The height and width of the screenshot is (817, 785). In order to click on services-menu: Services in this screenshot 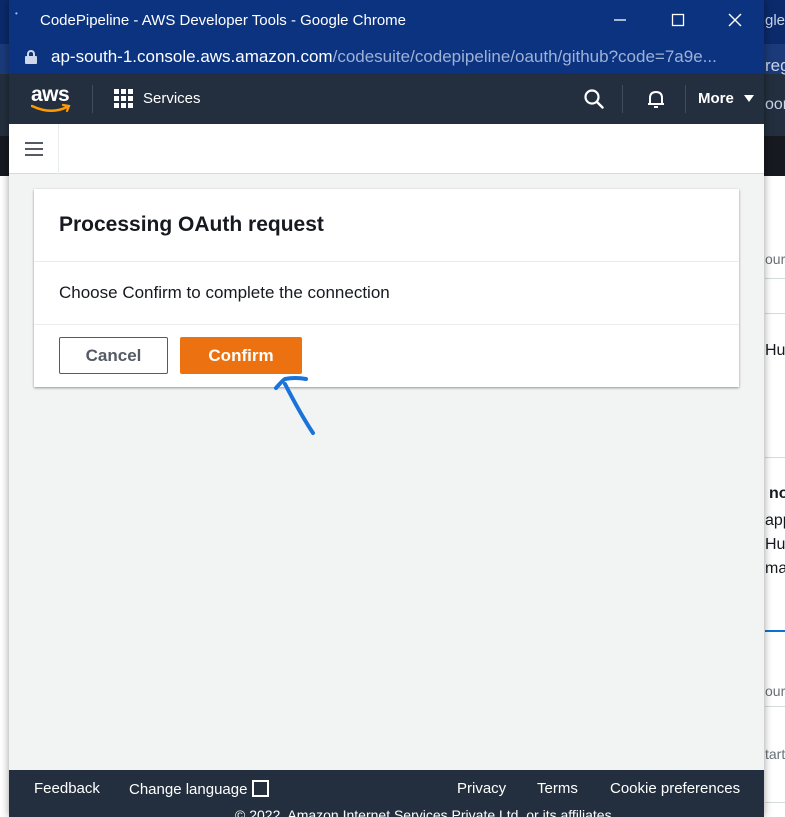, I will do `click(157, 98)`.